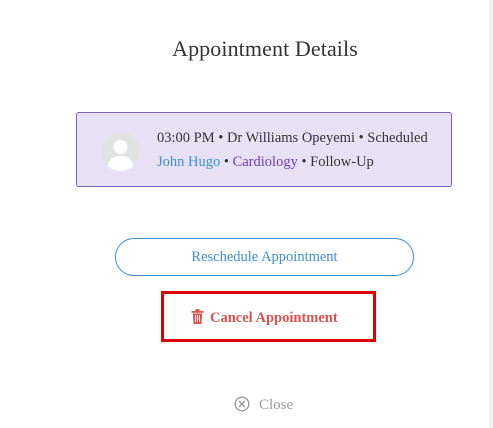  I want to click on scrollbar-edge, so click(491, 214).